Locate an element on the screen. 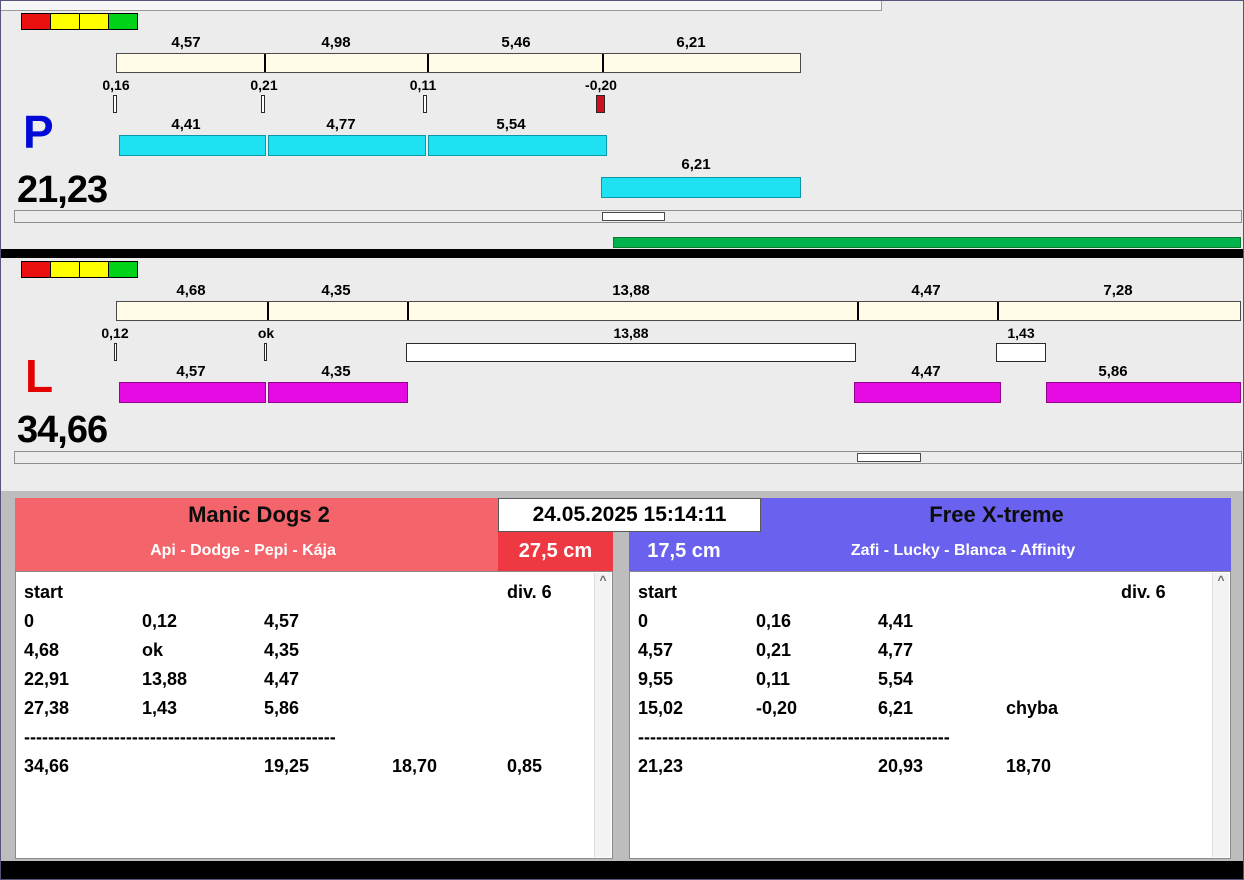 The width and height of the screenshot is (1244, 880). cell: 0,12 is located at coordinates (160, 621).